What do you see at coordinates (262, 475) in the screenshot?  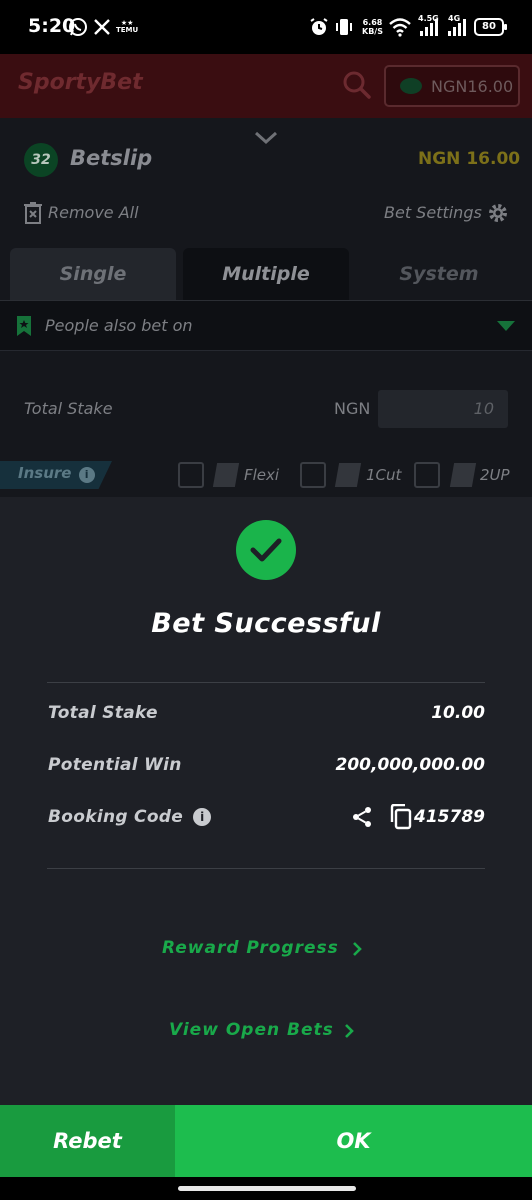 I see `flexi-label: Flexi` at bounding box center [262, 475].